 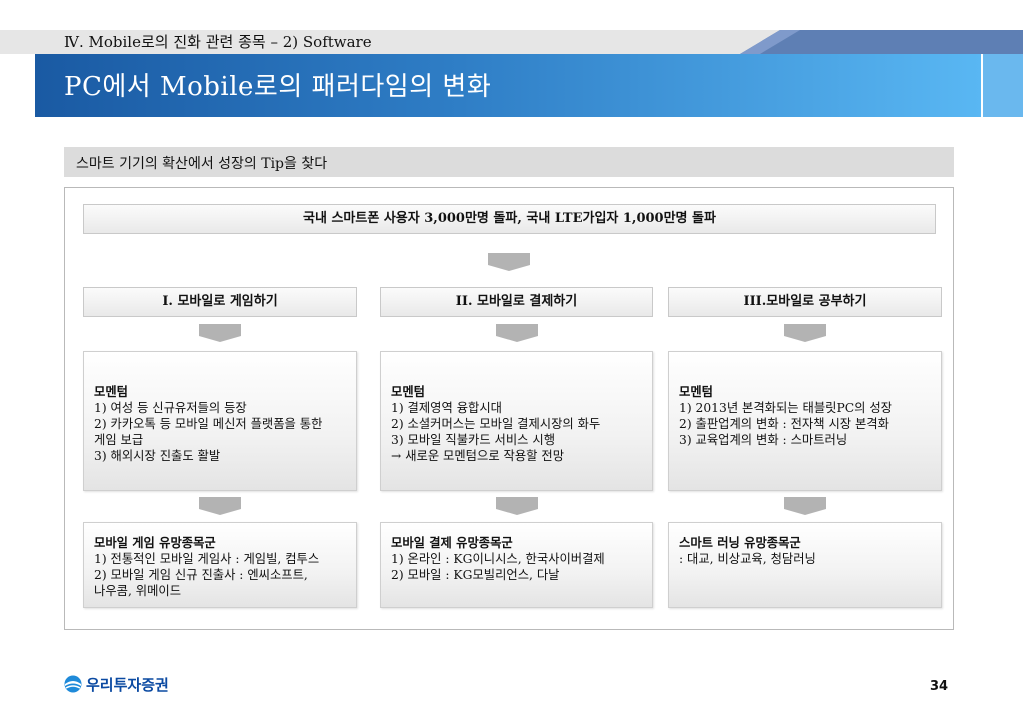 What do you see at coordinates (278, 87) in the screenshot?
I see `page-title: PC에서 Mobile로의 패러다임의 변화` at bounding box center [278, 87].